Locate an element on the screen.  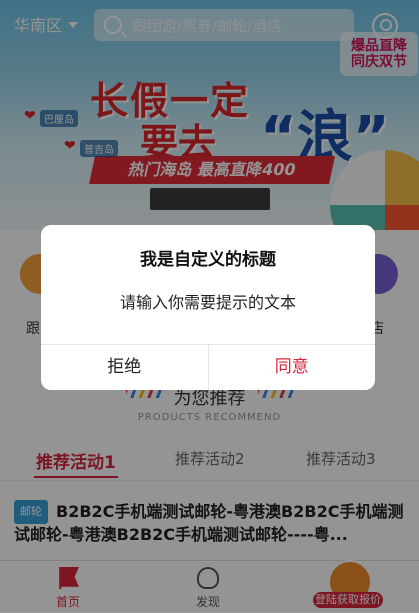
dialog-actions: 拒绝 同意 is located at coordinates (208, 367).